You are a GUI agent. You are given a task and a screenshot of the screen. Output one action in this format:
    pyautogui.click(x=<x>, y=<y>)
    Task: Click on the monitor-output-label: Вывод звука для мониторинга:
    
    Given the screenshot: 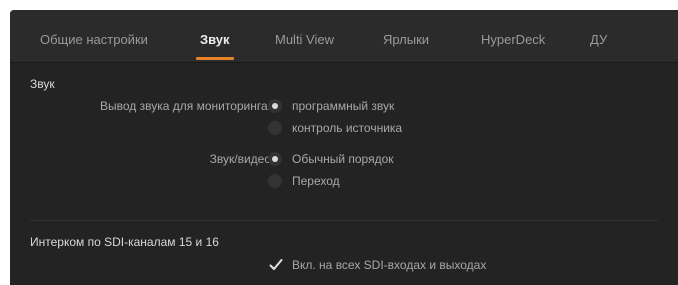 What is the action you would take?
    pyautogui.click(x=185, y=106)
    